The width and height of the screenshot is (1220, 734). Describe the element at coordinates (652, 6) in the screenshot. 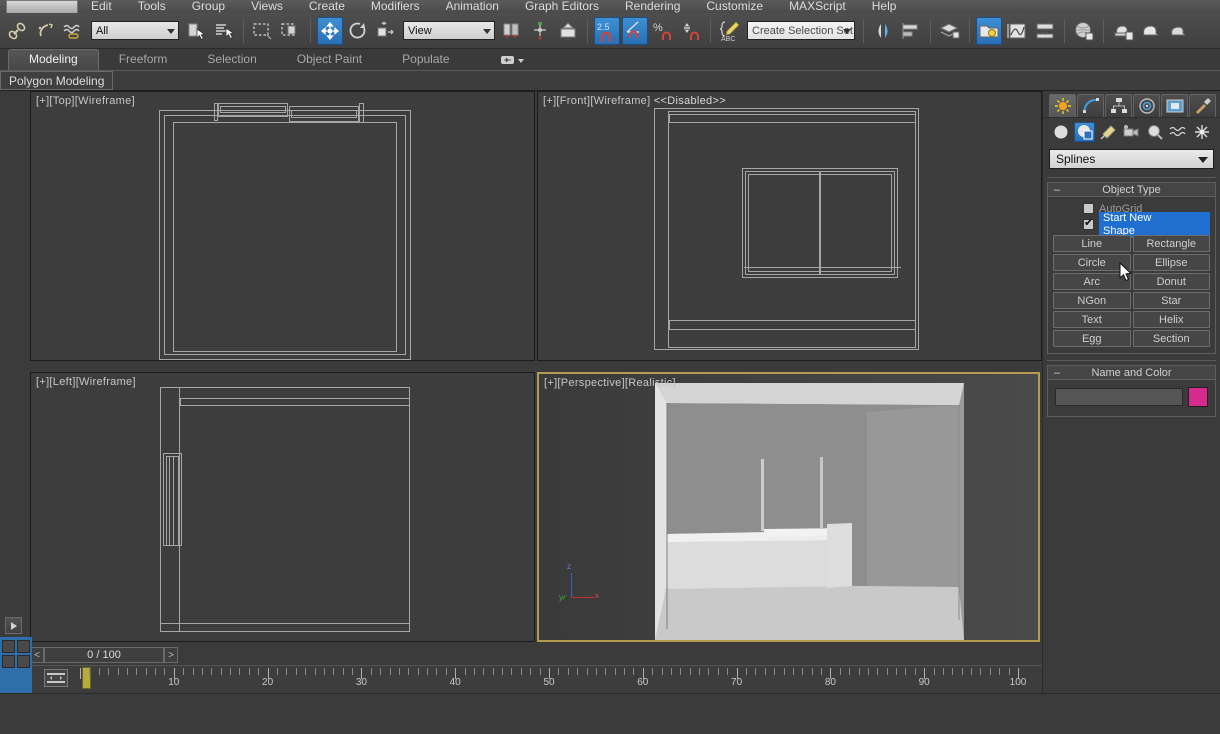

I see `menu-item-rendering: Rendering` at that location.